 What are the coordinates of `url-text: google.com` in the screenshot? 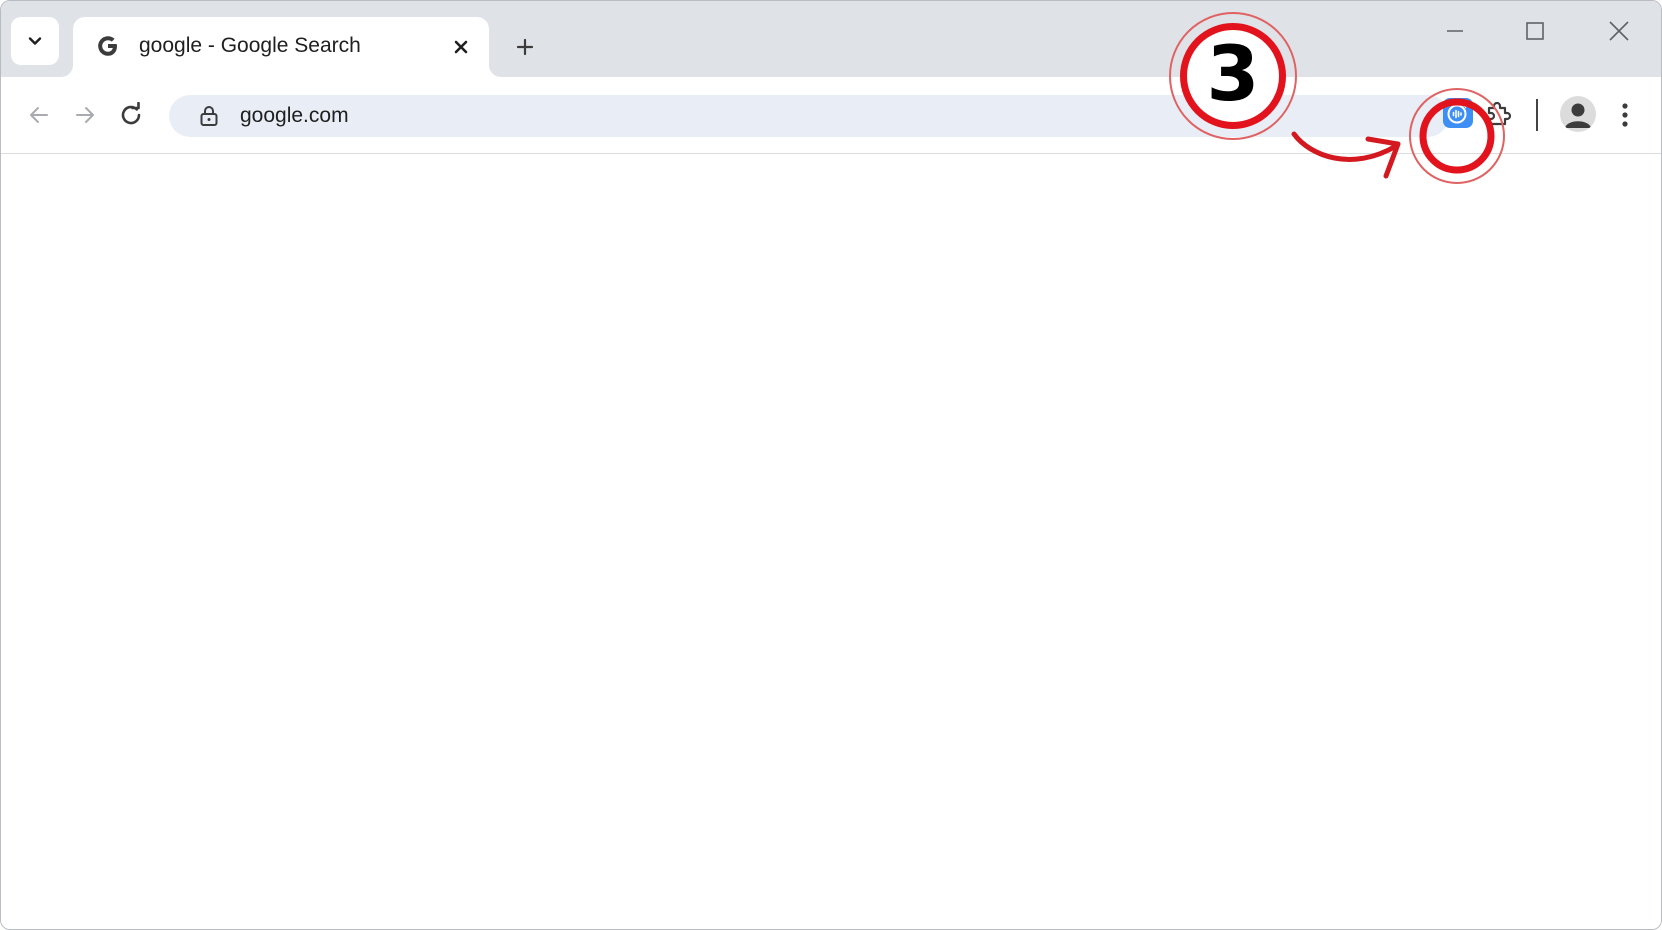 It's located at (294, 116).